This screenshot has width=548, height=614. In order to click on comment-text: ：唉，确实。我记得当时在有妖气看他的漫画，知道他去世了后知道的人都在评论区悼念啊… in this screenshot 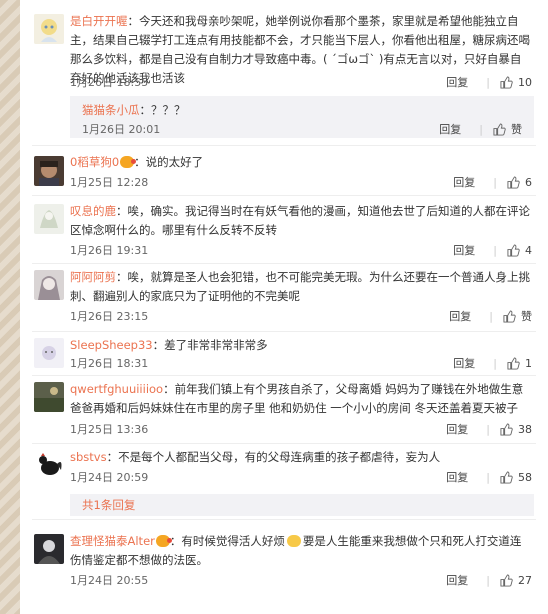, I will do `click(300, 220)`.